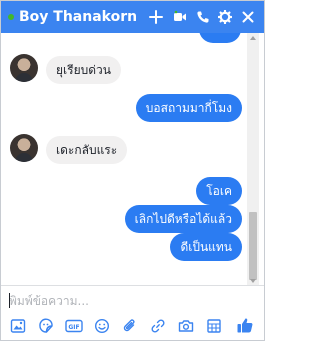 The height and width of the screenshot is (341, 320). What do you see at coordinates (248, 17) in the screenshot?
I see `close-icon` at bounding box center [248, 17].